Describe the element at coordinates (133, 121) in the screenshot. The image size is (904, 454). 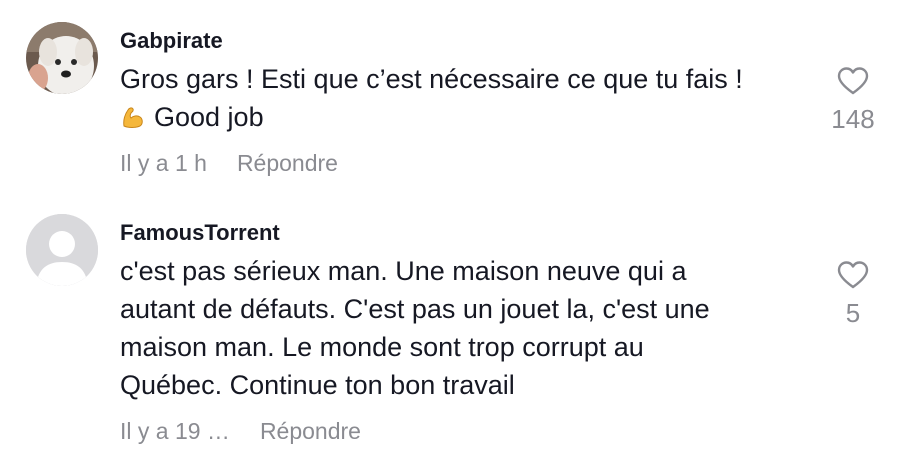
I see `flexed-biceps-icon` at that location.